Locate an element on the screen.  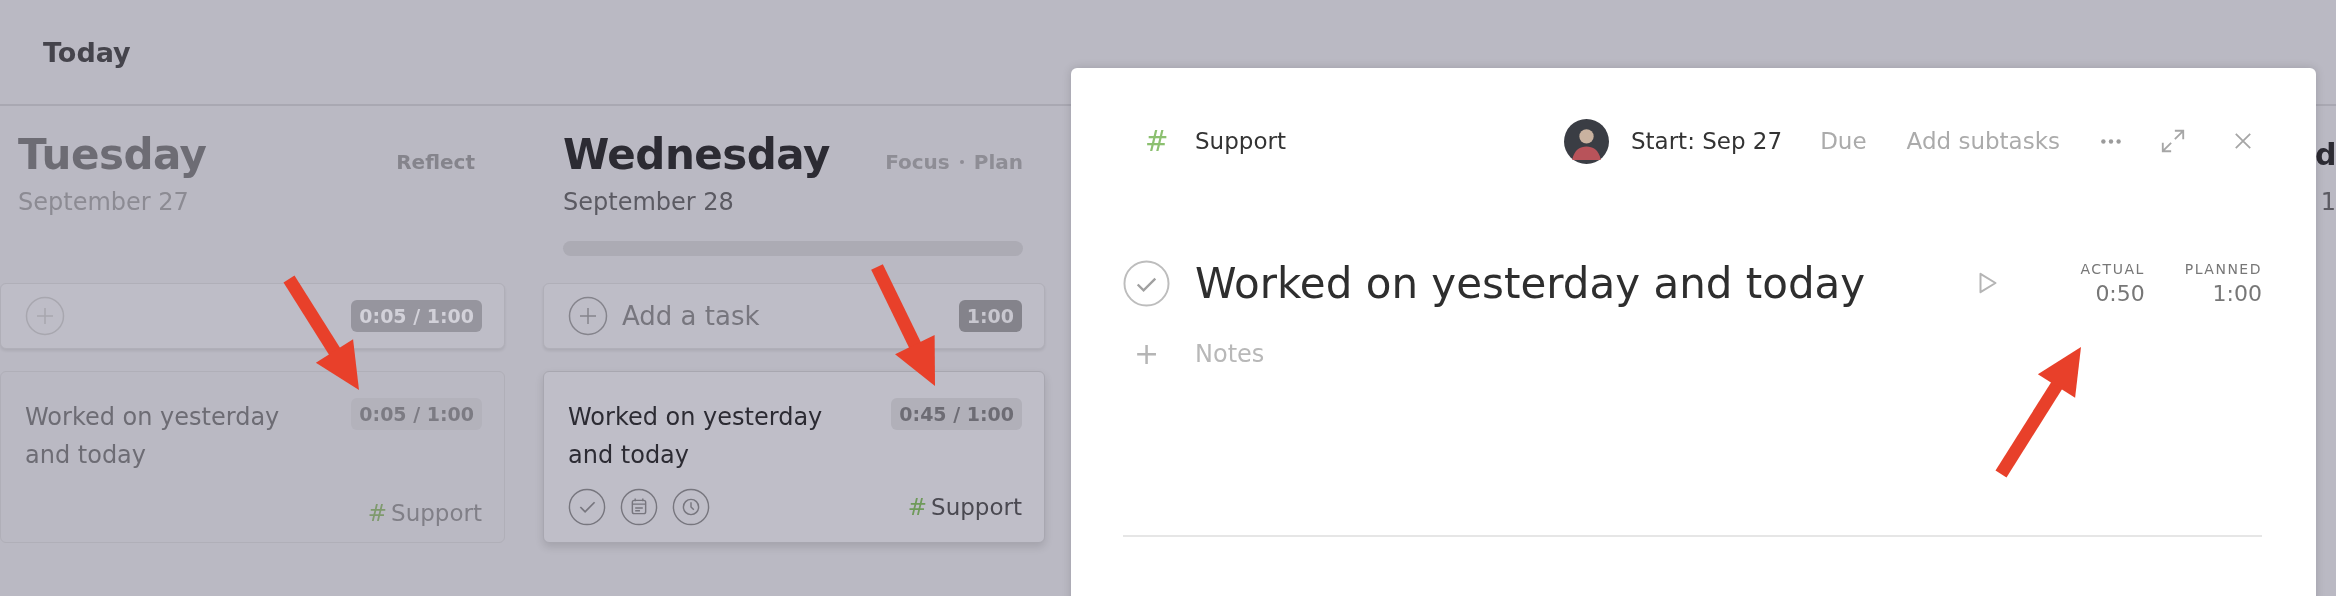
notes-field: Notes is located at coordinates (1395, 353).